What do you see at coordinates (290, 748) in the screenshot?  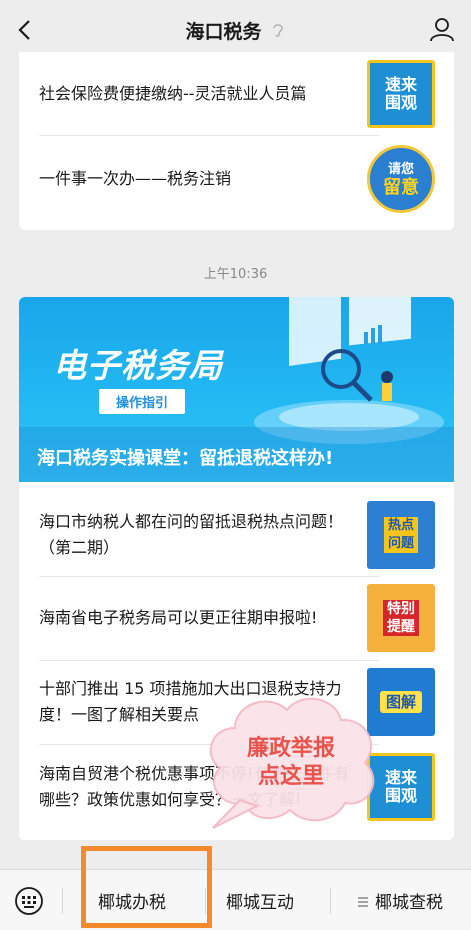 I see `report-text-line1: 廉政举报` at bounding box center [290, 748].